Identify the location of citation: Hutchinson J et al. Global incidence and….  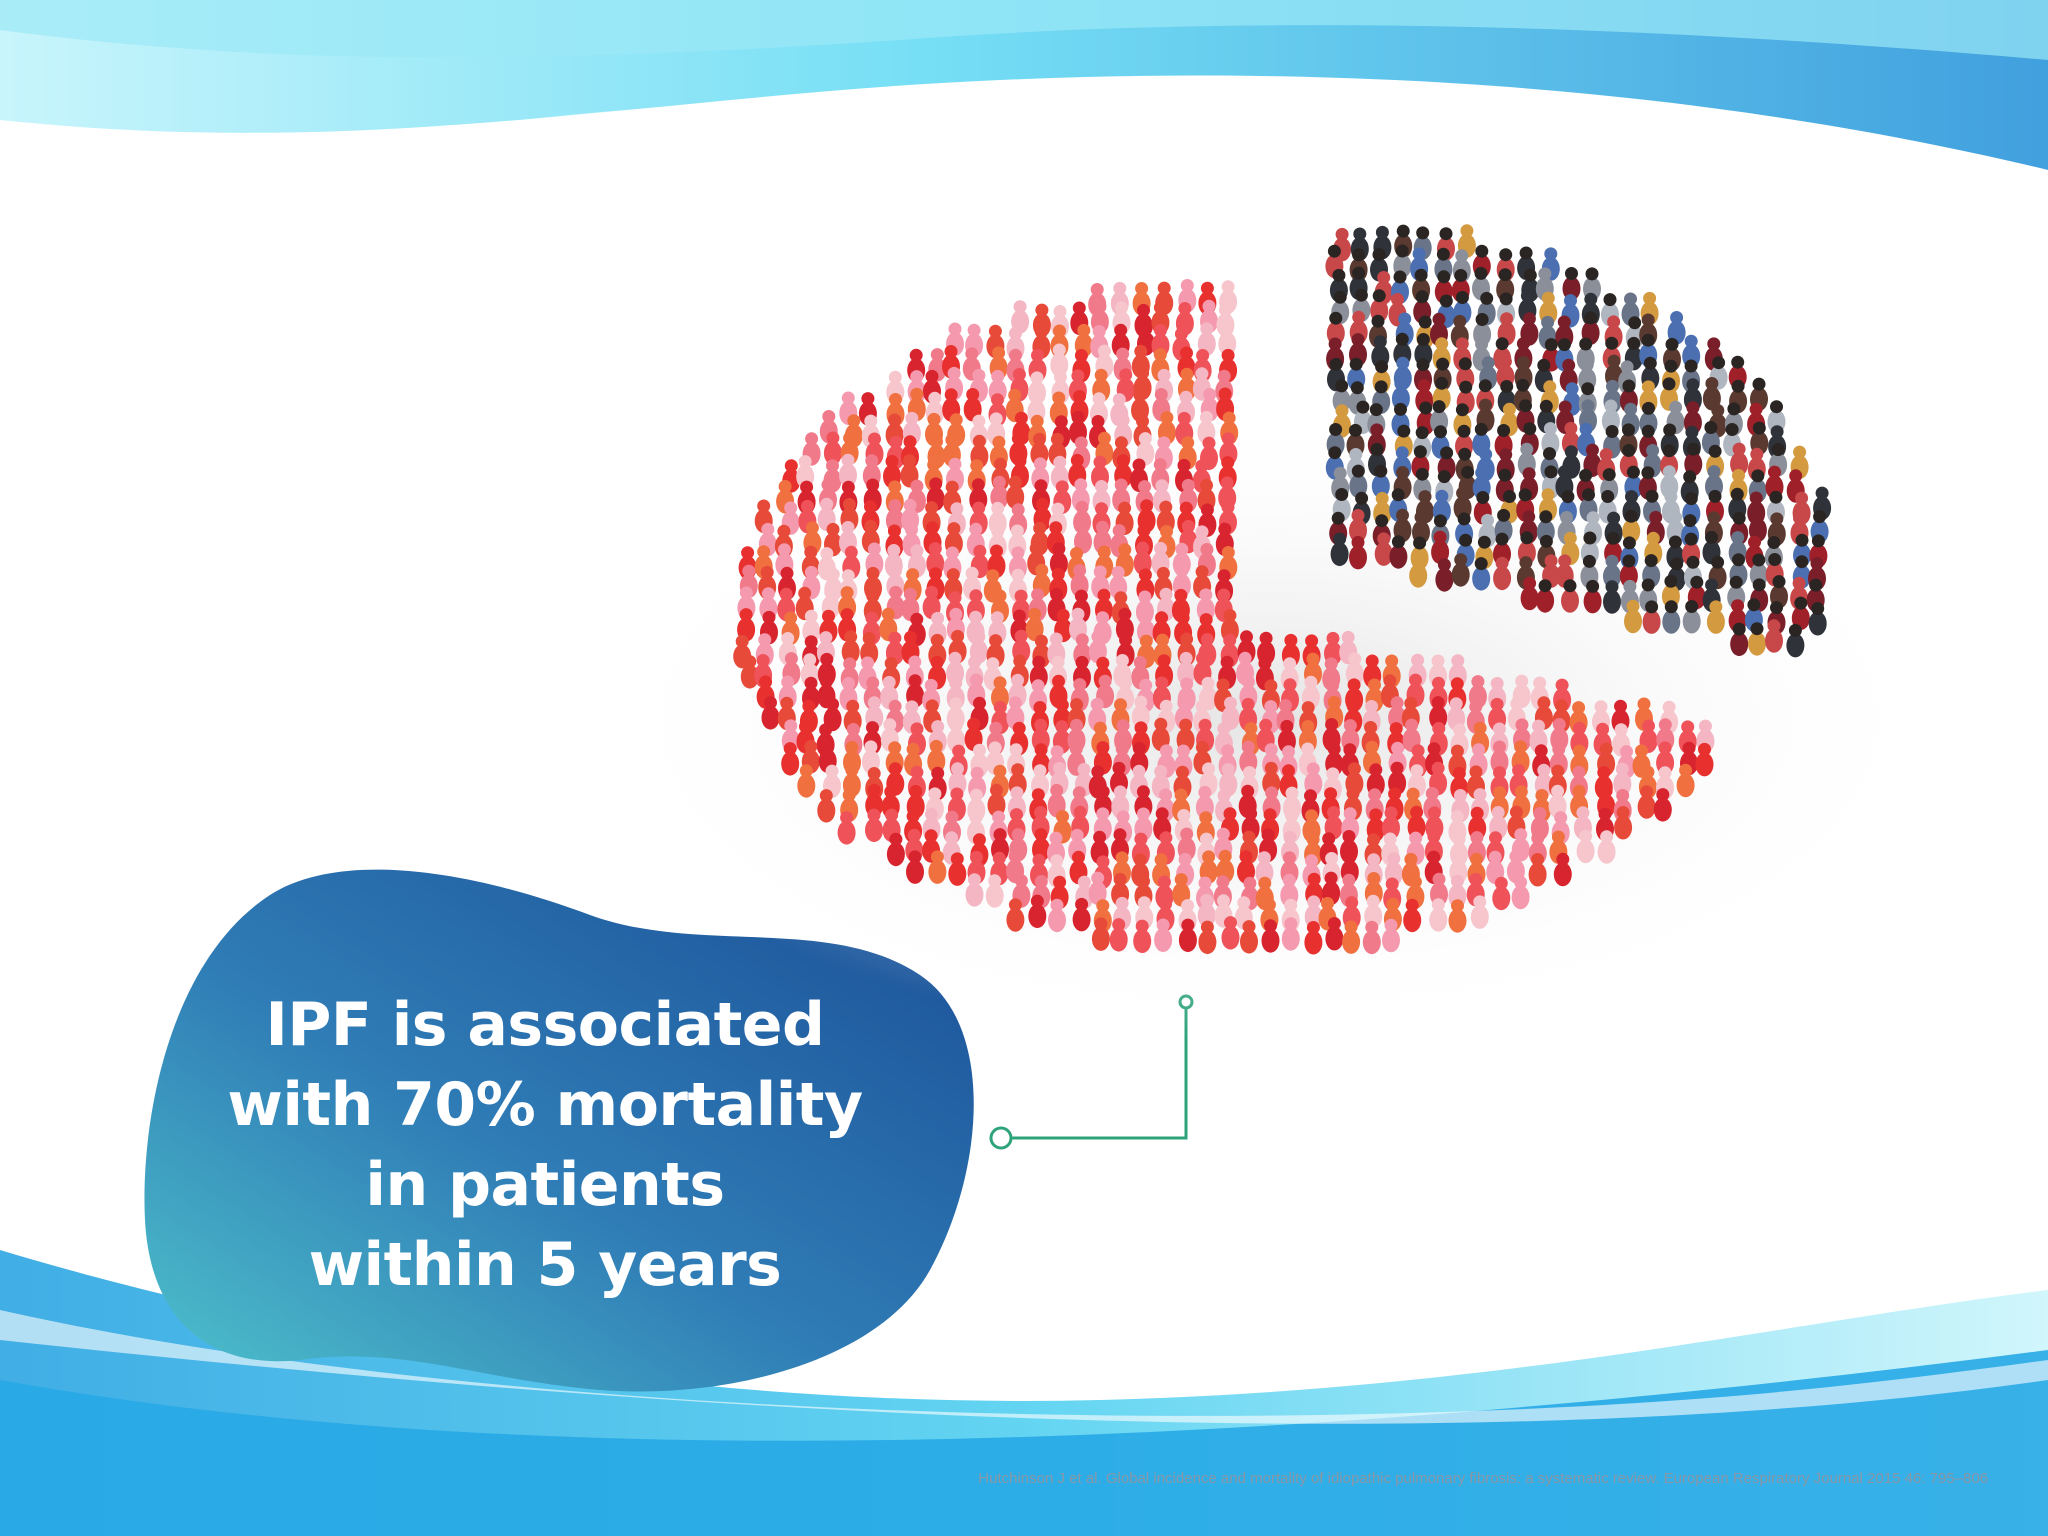
(1483, 1478).